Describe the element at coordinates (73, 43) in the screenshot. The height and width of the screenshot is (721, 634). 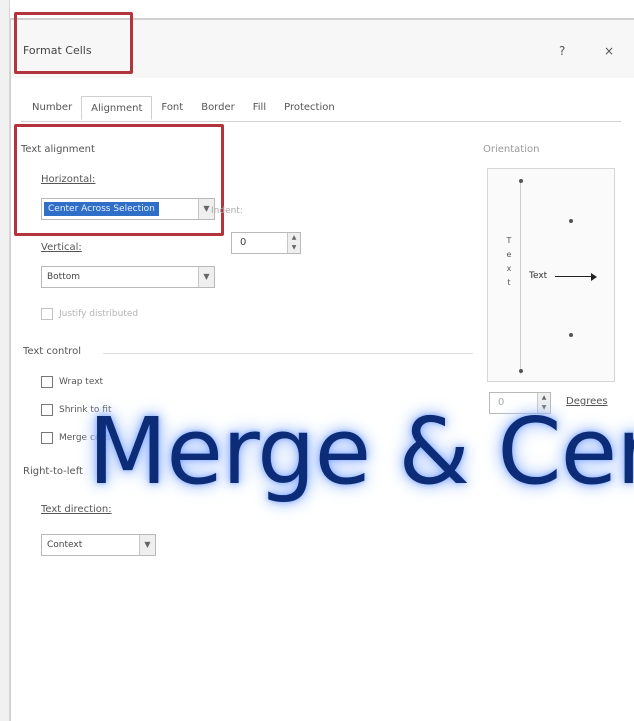
I see `title-highlight-box` at that location.